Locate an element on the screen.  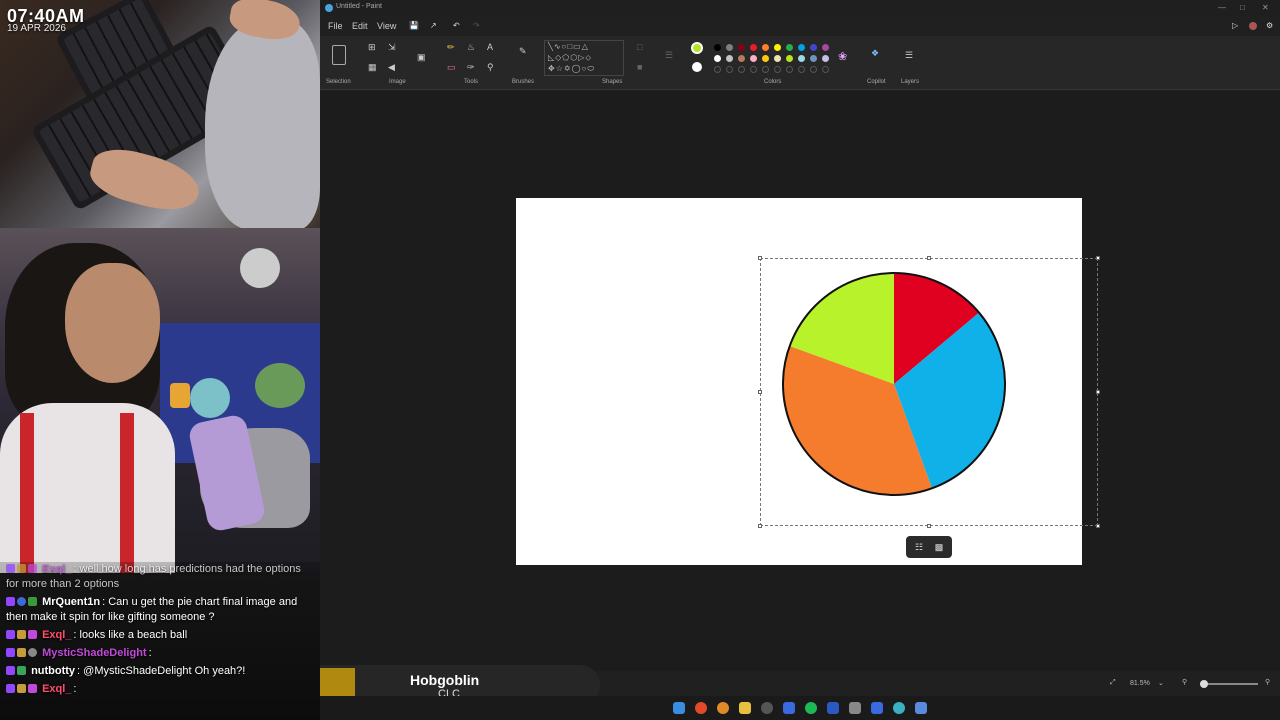
share-icon: ↗ is located at coordinates (433, 25).